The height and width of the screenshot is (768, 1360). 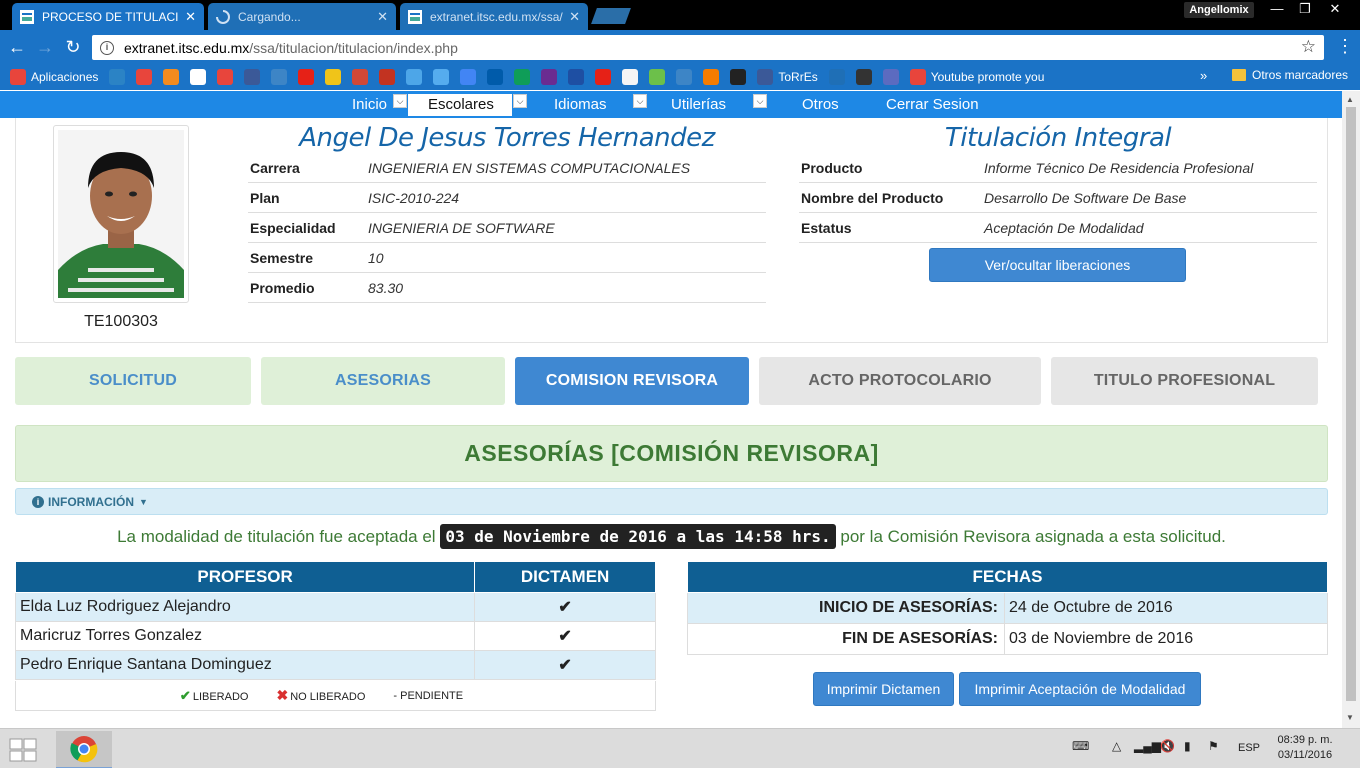 I want to click on new-tab-button, so click(x=611, y=16).